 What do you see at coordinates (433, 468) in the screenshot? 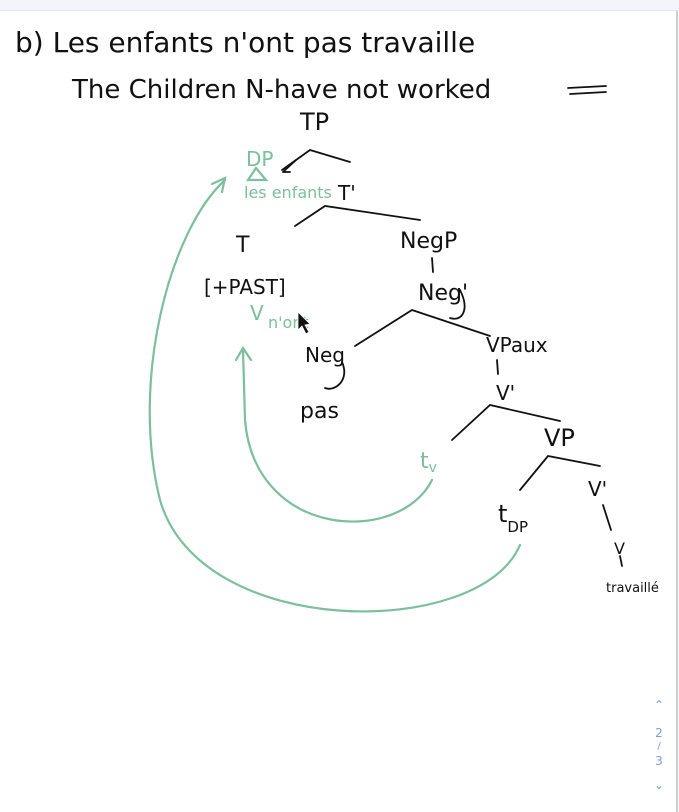
I see `trace-v-subscript: v` at bounding box center [433, 468].